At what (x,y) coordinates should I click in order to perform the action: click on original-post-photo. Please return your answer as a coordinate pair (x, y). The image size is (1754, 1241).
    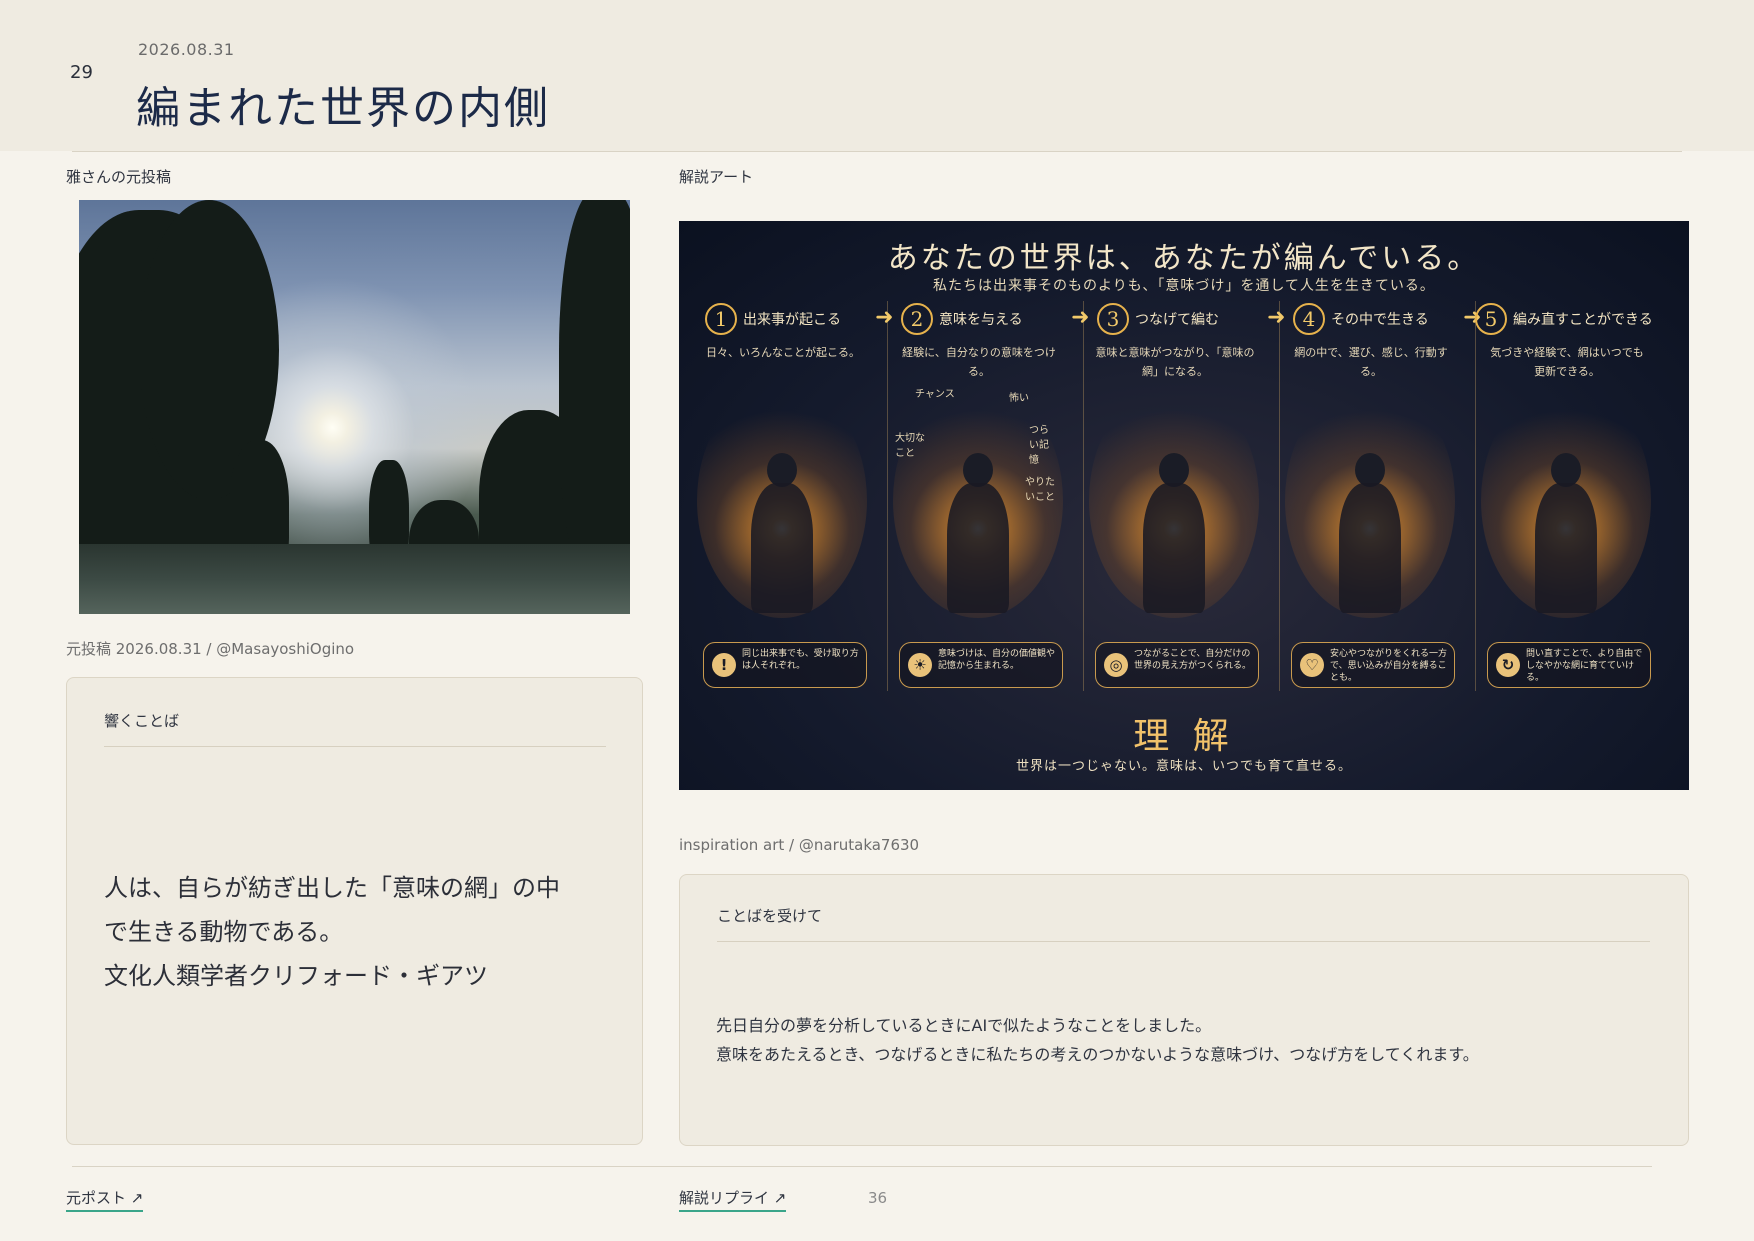
    Looking at the image, I should click on (354, 407).